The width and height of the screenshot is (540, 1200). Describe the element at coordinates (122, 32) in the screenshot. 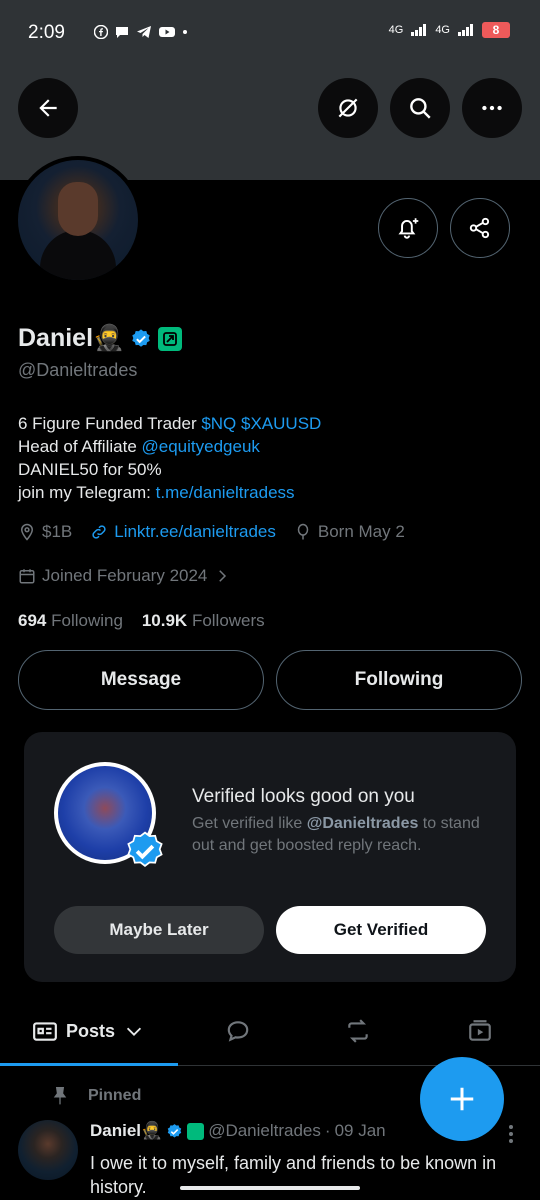

I see `chat-icon` at that location.